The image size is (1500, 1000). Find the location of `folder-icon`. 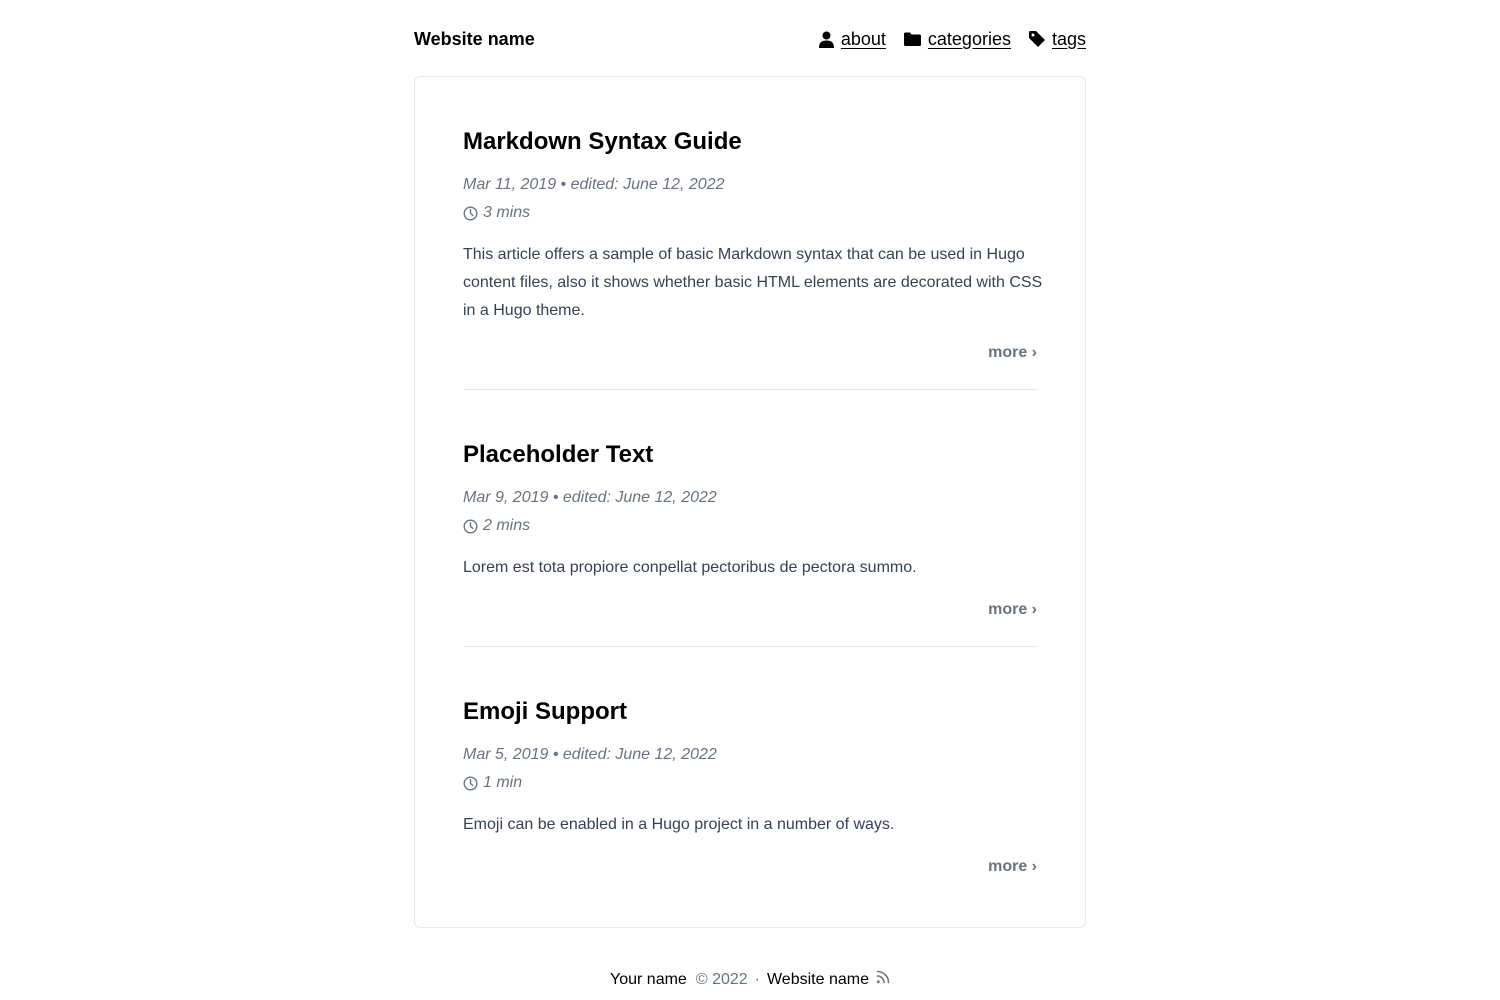

folder-icon is located at coordinates (912, 39).